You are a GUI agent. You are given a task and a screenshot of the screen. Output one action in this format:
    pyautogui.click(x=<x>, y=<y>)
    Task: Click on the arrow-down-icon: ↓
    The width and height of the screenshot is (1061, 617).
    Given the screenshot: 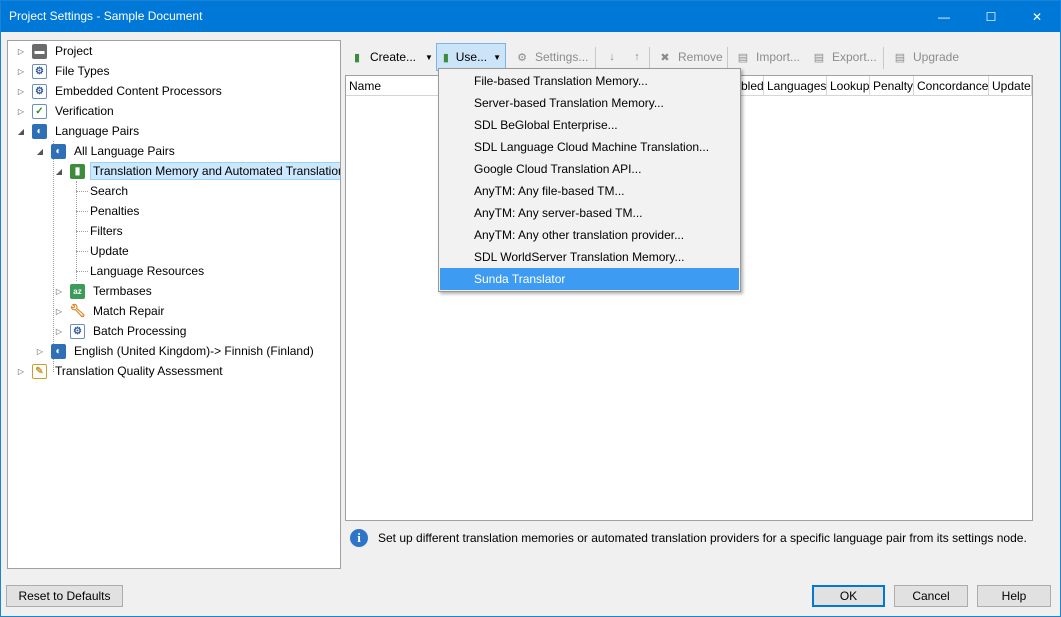 What is the action you would take?
    pyautogui.click(x=612, y=57)
    